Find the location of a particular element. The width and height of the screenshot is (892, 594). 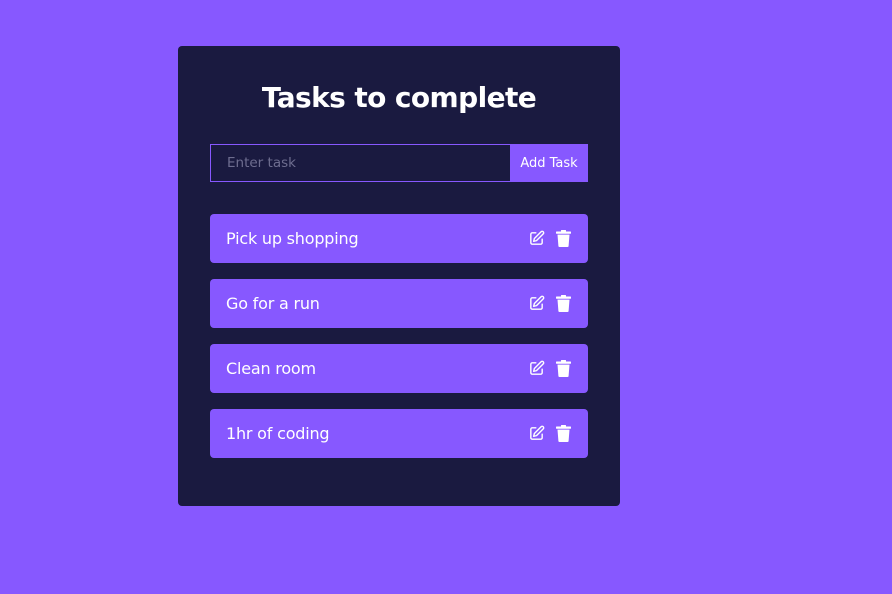

task-text: Clean room is located at coordinates (271, 368).